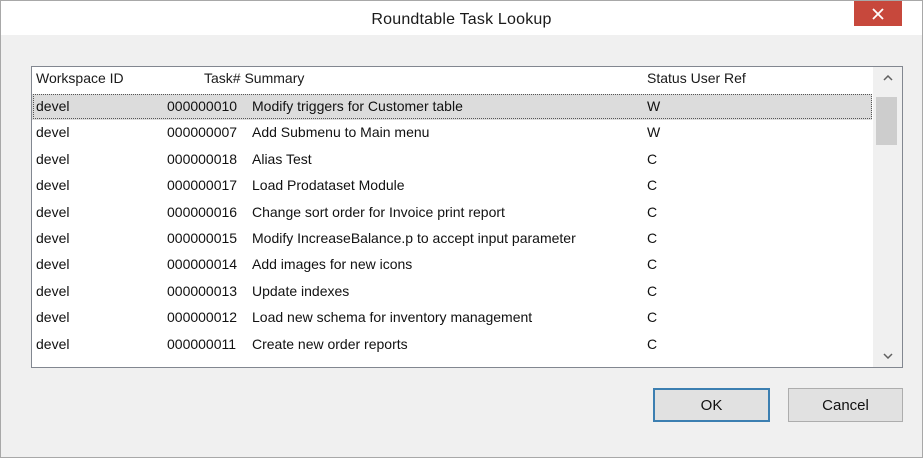 The width and height of the screenshot is (923, 458). Describe the element at coordinates (202, 237) in the screenshot. I see `cell-task: 000000015` at that location.